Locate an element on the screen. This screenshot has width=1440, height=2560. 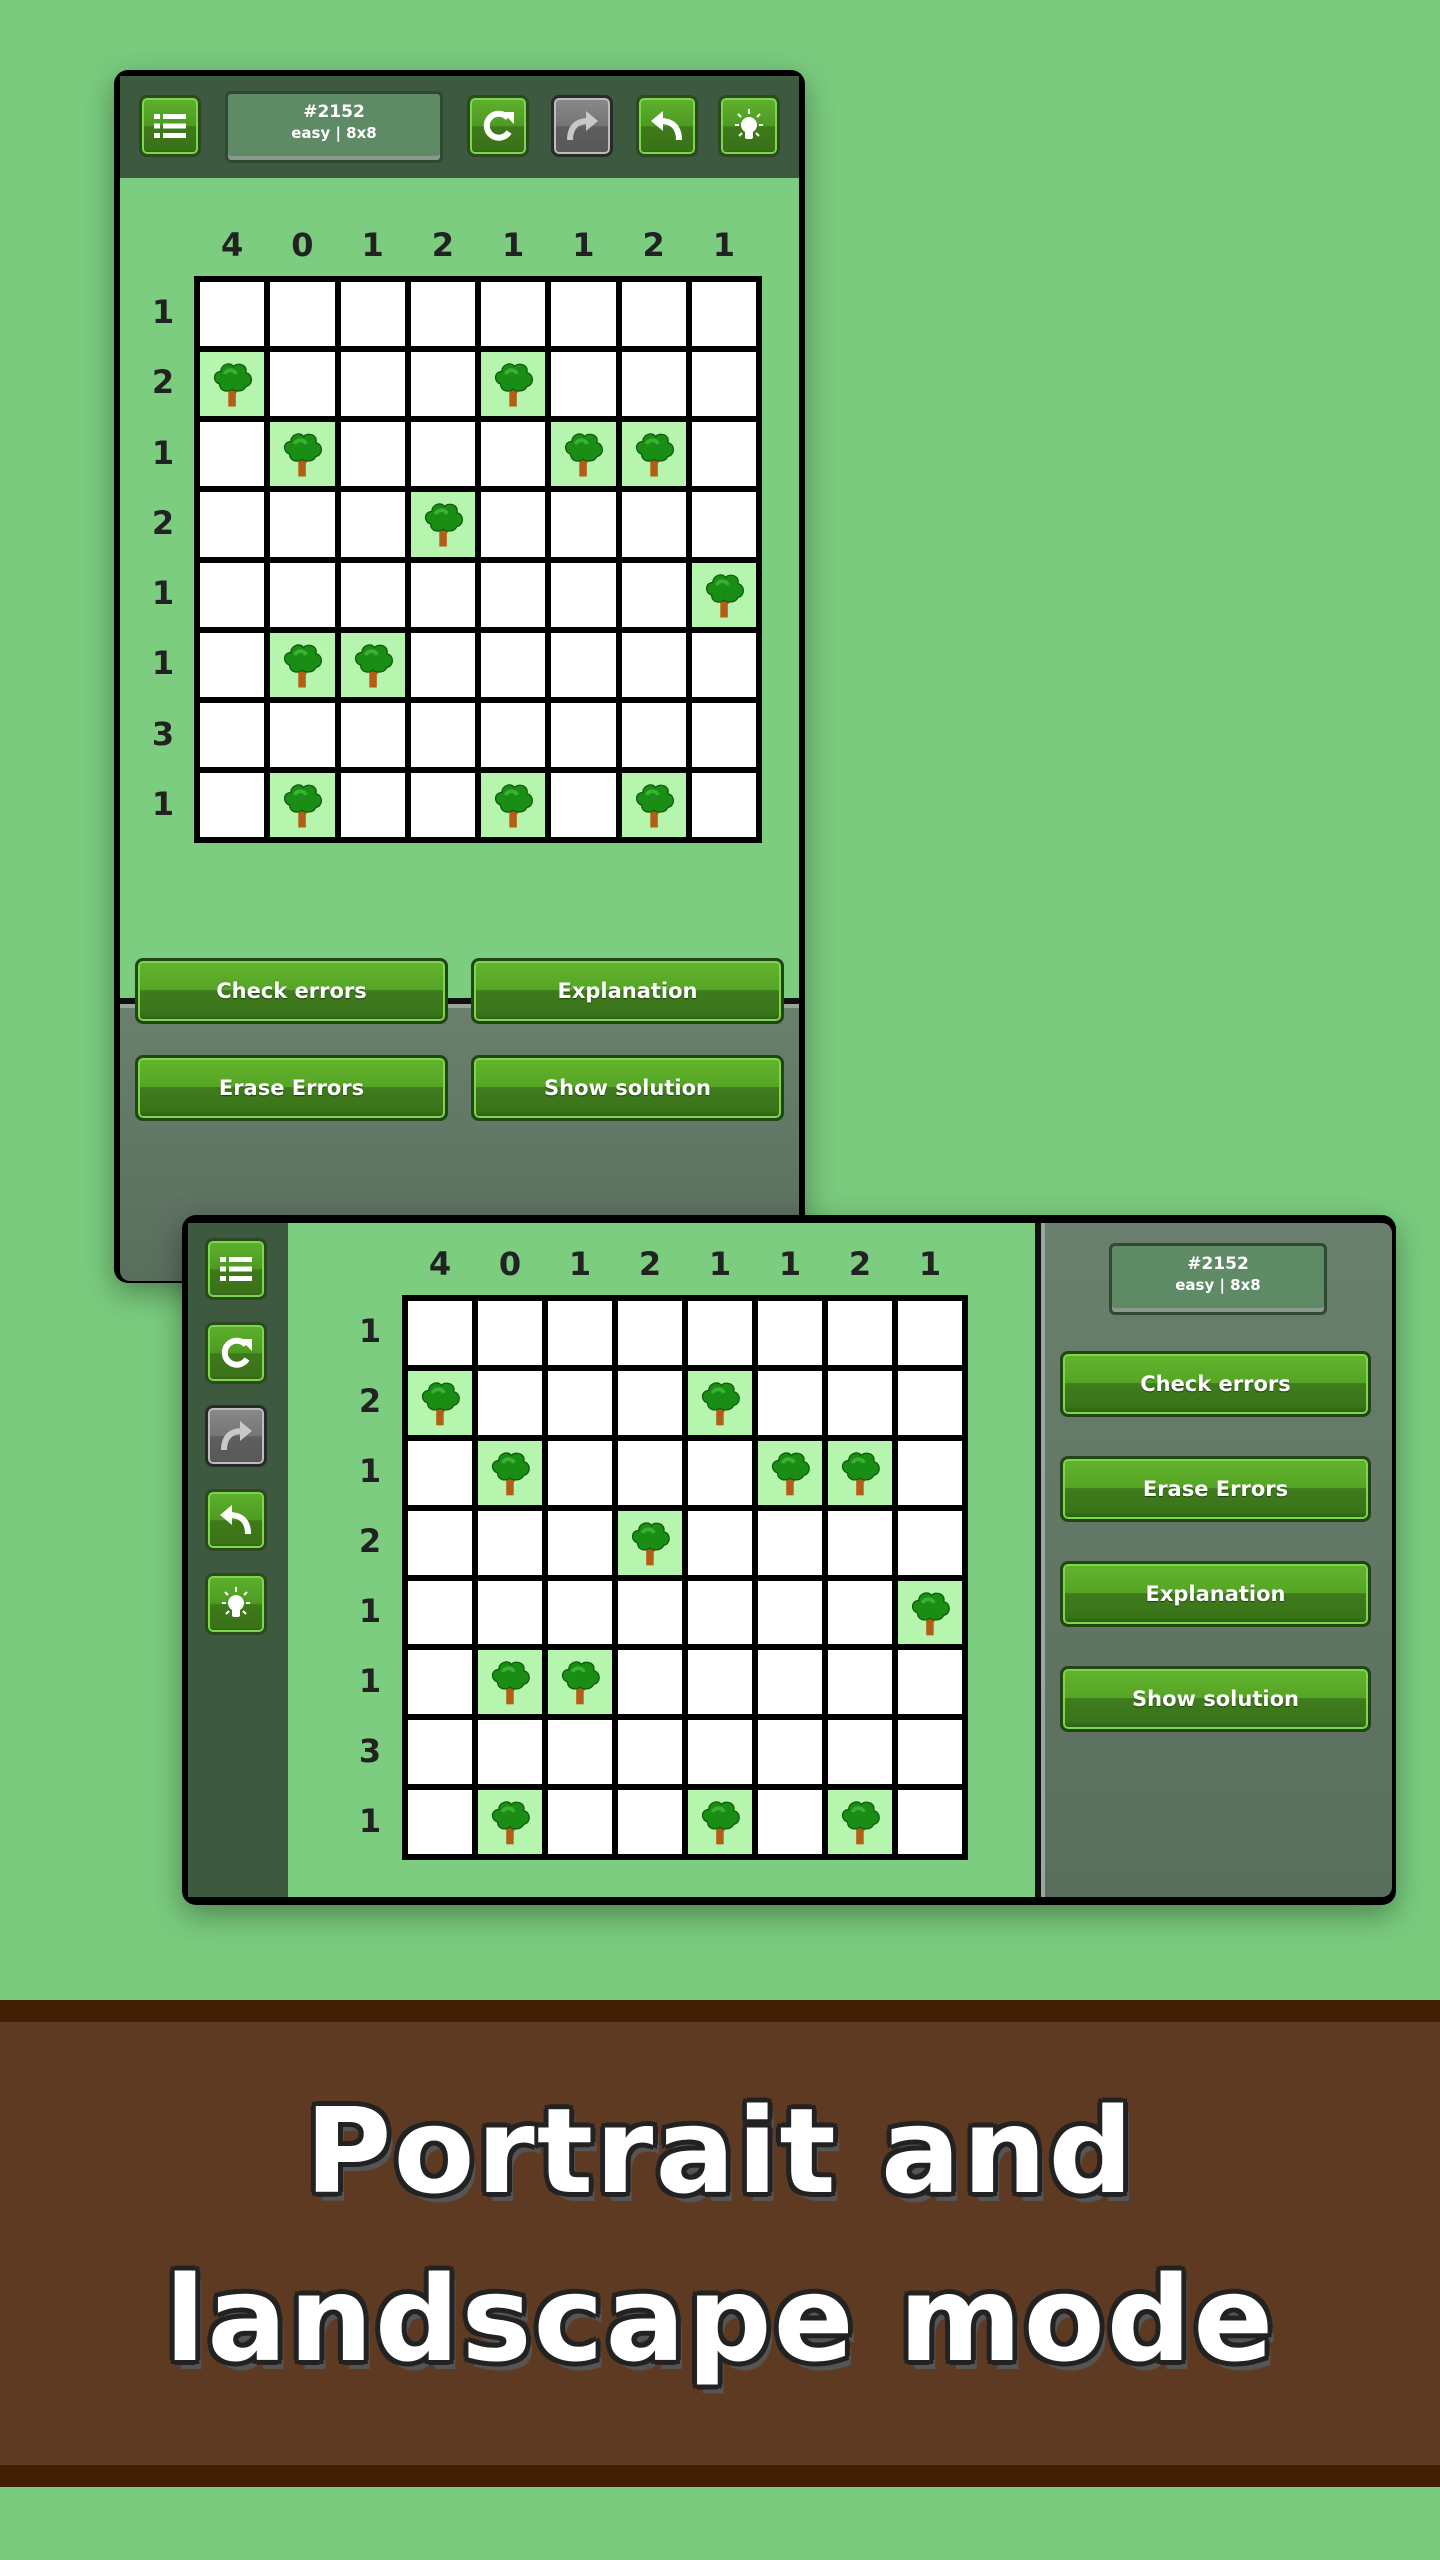
show-solution-button: Show solution is located at coordinates (1215, 1699).